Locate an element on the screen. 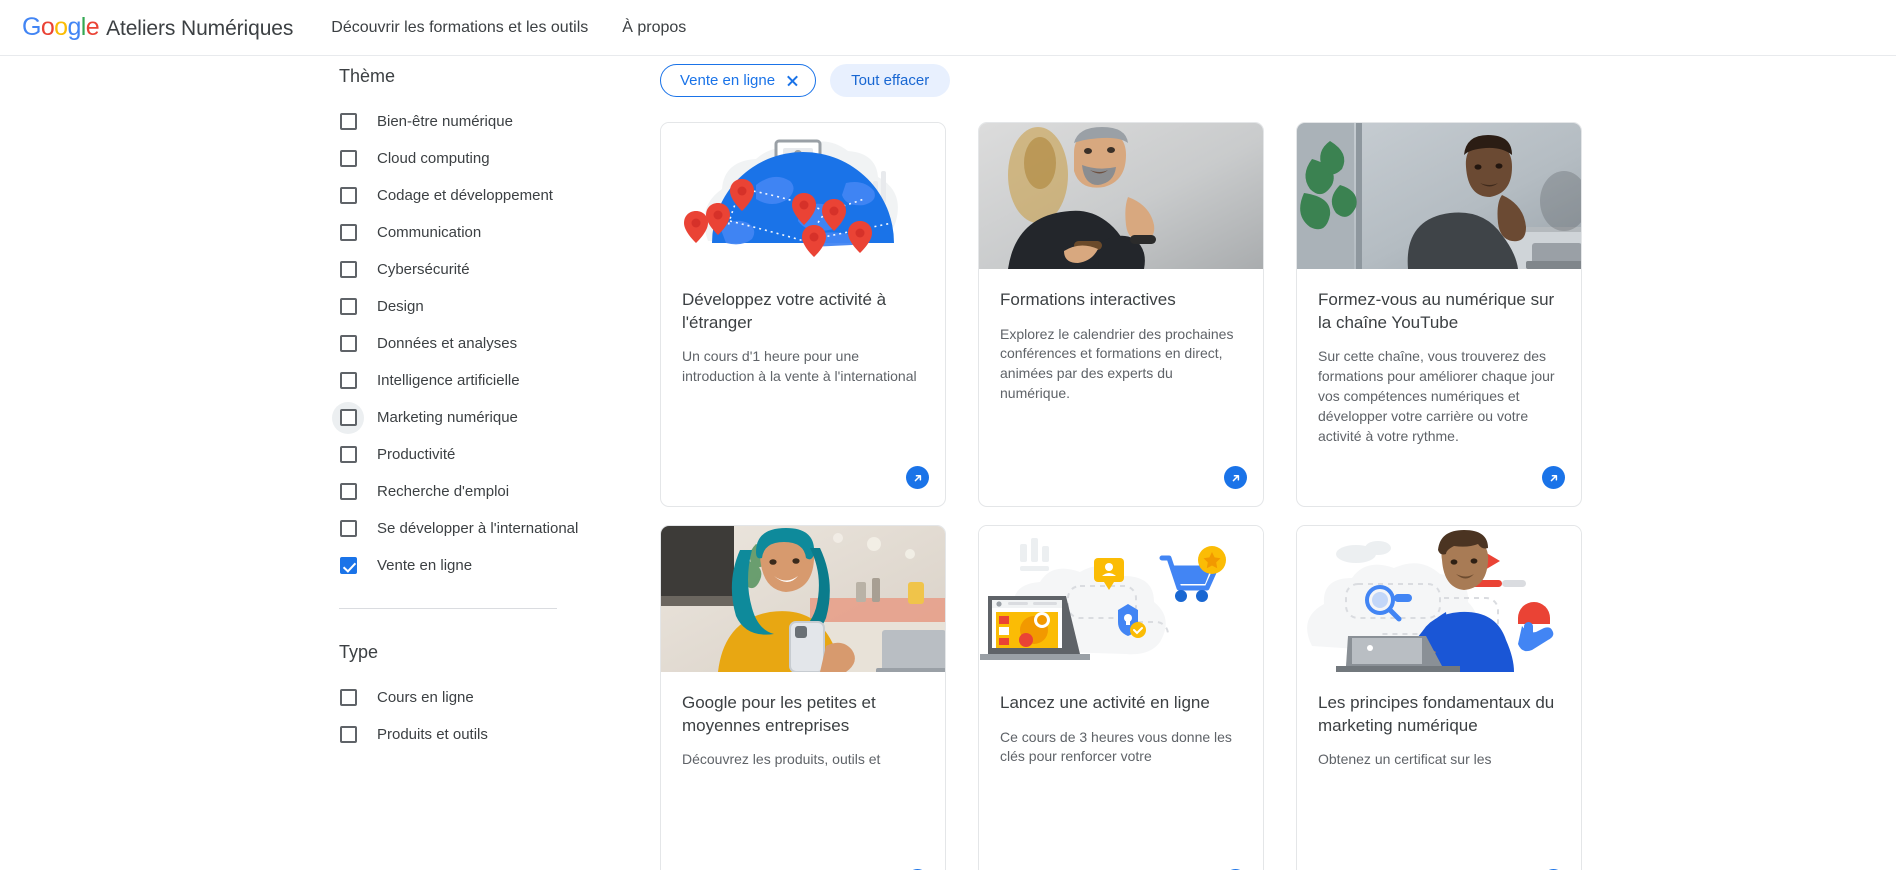  filter-list-type: Cours en ligne Produits et outils is located at coordinates (499, 716).